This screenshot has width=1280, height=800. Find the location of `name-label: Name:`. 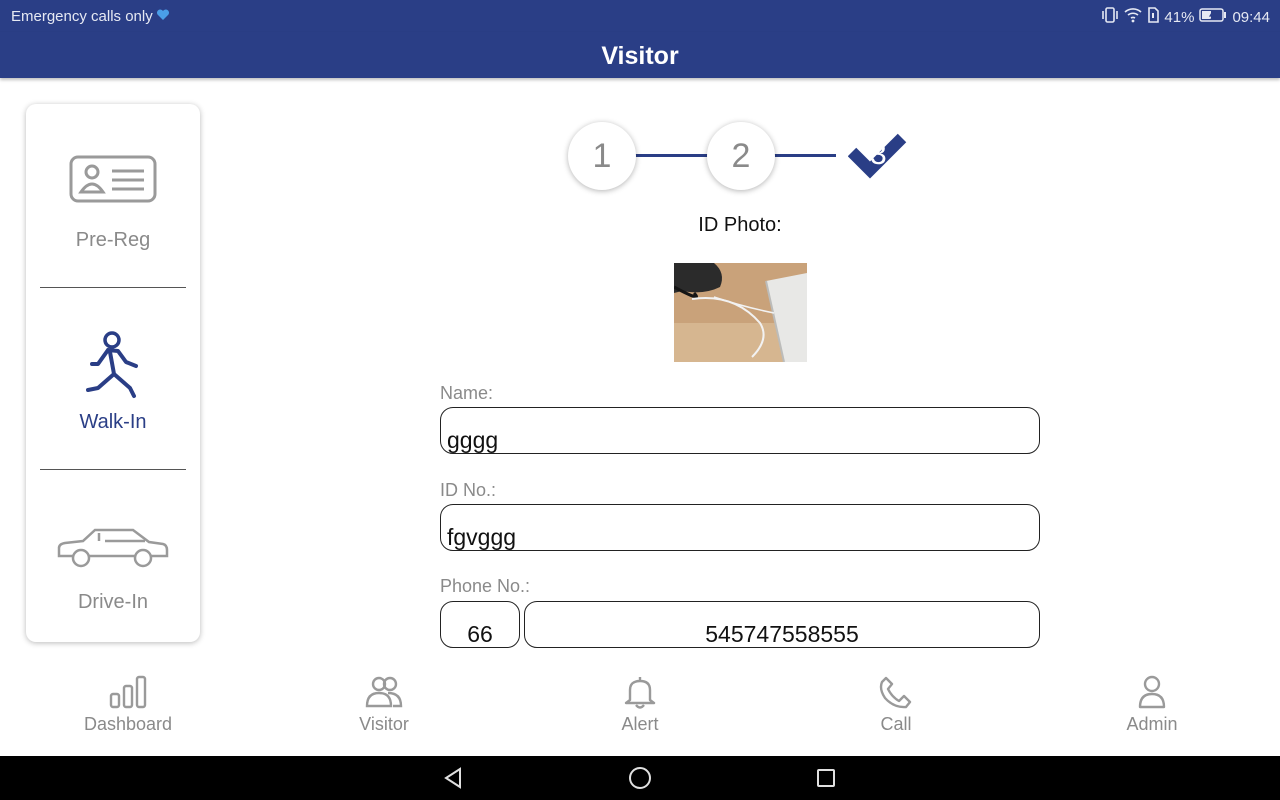

name-label: Name: is located at coordinates (467, 393).